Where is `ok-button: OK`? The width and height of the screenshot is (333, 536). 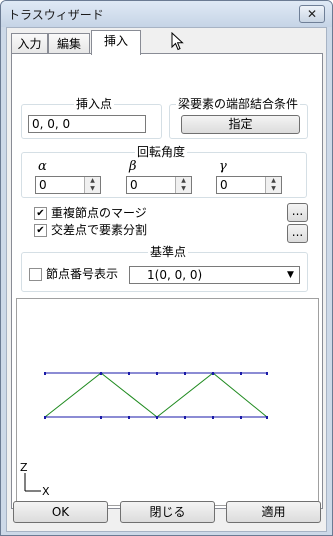 ok-button: OK is located at coordinates (60, 512).